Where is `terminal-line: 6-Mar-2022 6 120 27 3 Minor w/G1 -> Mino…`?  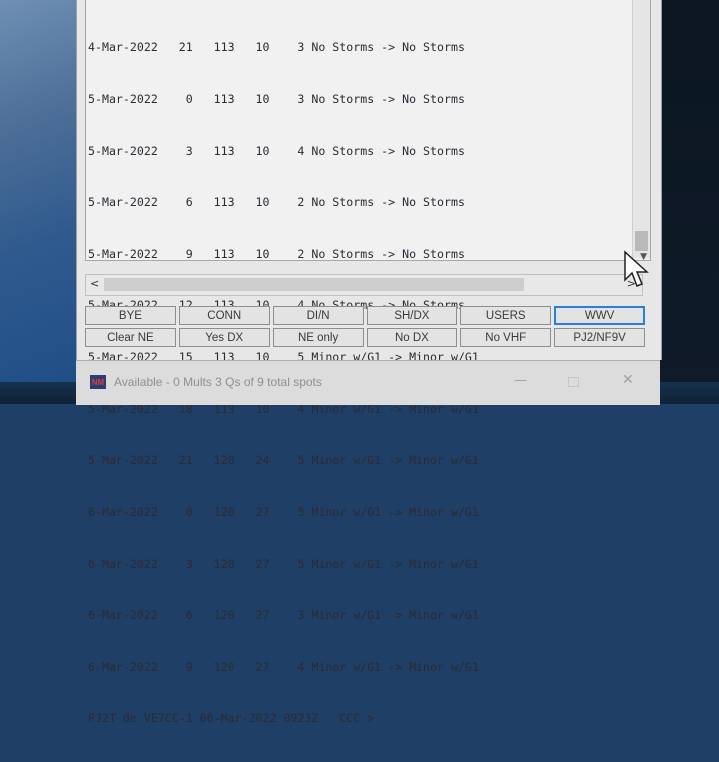 terminal-line: 6-Mar-2022 6 120 27 3 Minor w/G1 -> Mino… is located at coordinates (283, 615).